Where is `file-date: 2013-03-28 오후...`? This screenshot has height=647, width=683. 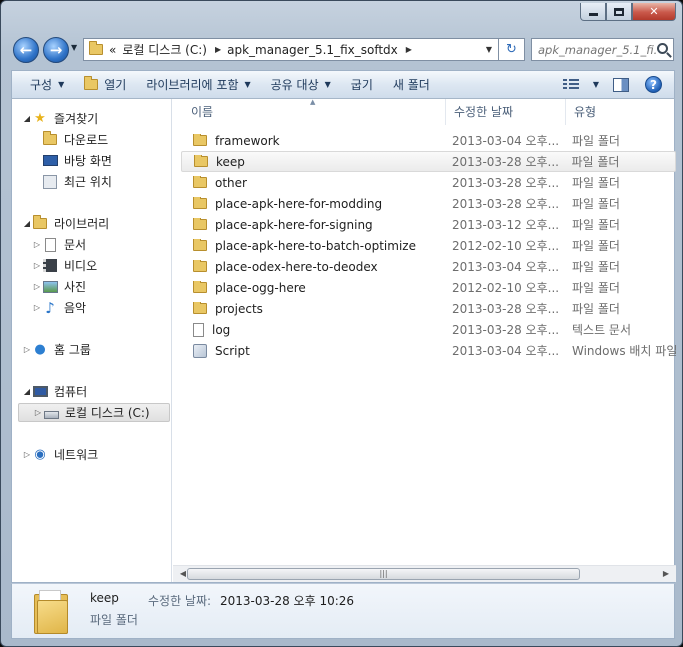
file-date: 2013-03-28 오후... is located at coordinates (505, 162).